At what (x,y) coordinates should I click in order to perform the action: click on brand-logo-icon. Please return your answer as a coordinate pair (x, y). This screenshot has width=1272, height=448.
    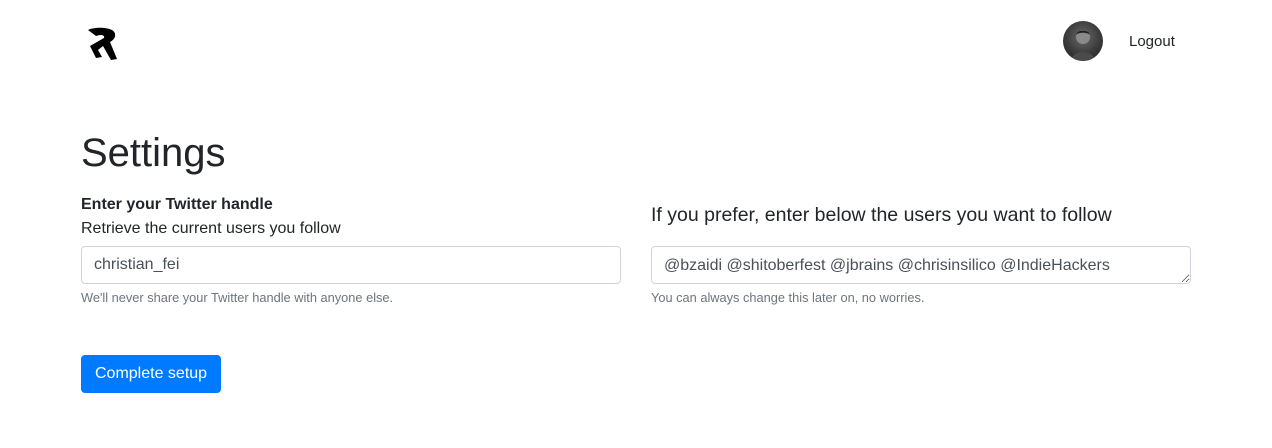
    Looking at the image, I should click on (103, 44).